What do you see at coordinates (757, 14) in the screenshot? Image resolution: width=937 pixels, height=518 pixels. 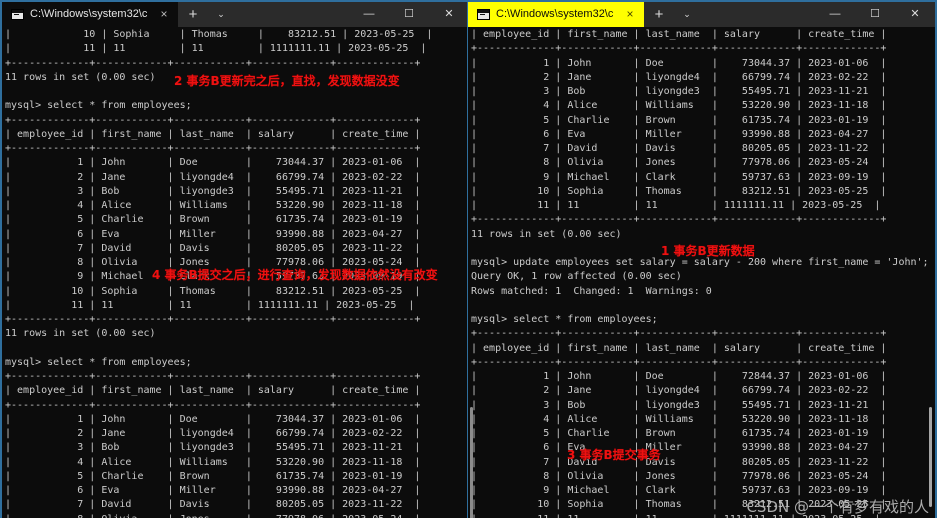 I see `titlebar-drag-area-right` at bounding box center [757, 14].